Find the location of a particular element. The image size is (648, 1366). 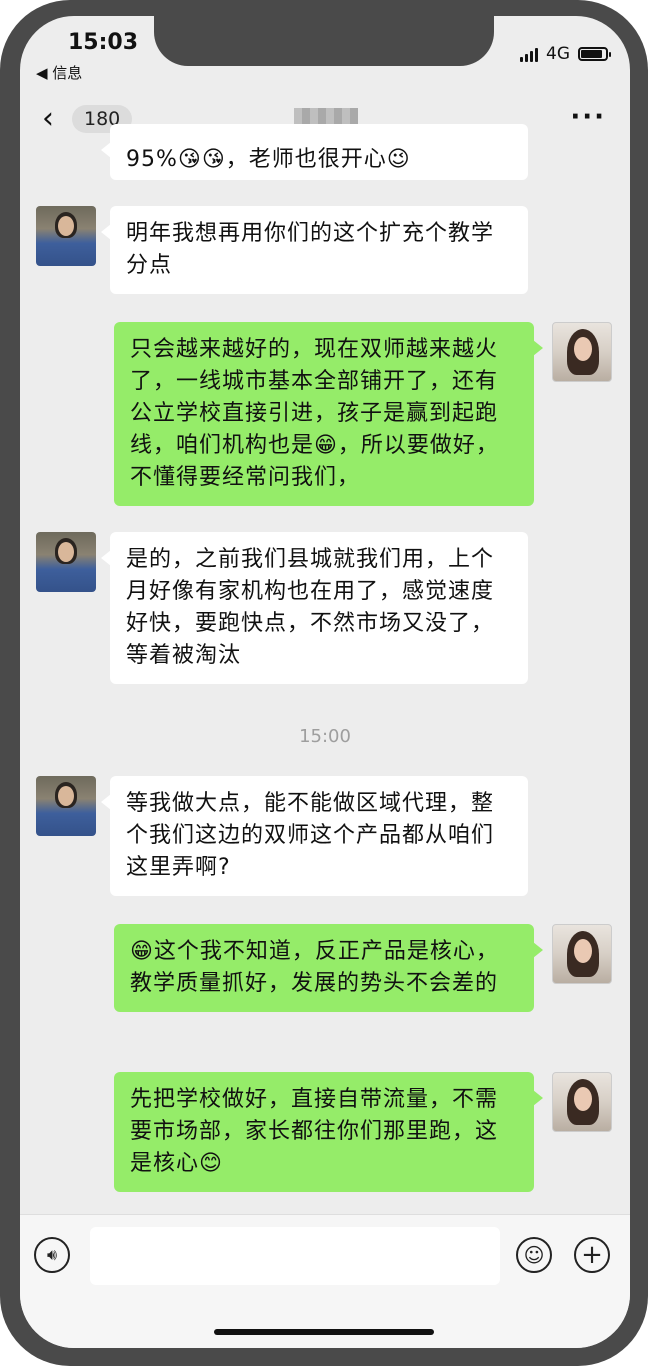

back-to-app-link: ◀ 信息 is located at coordinates (59, 72).